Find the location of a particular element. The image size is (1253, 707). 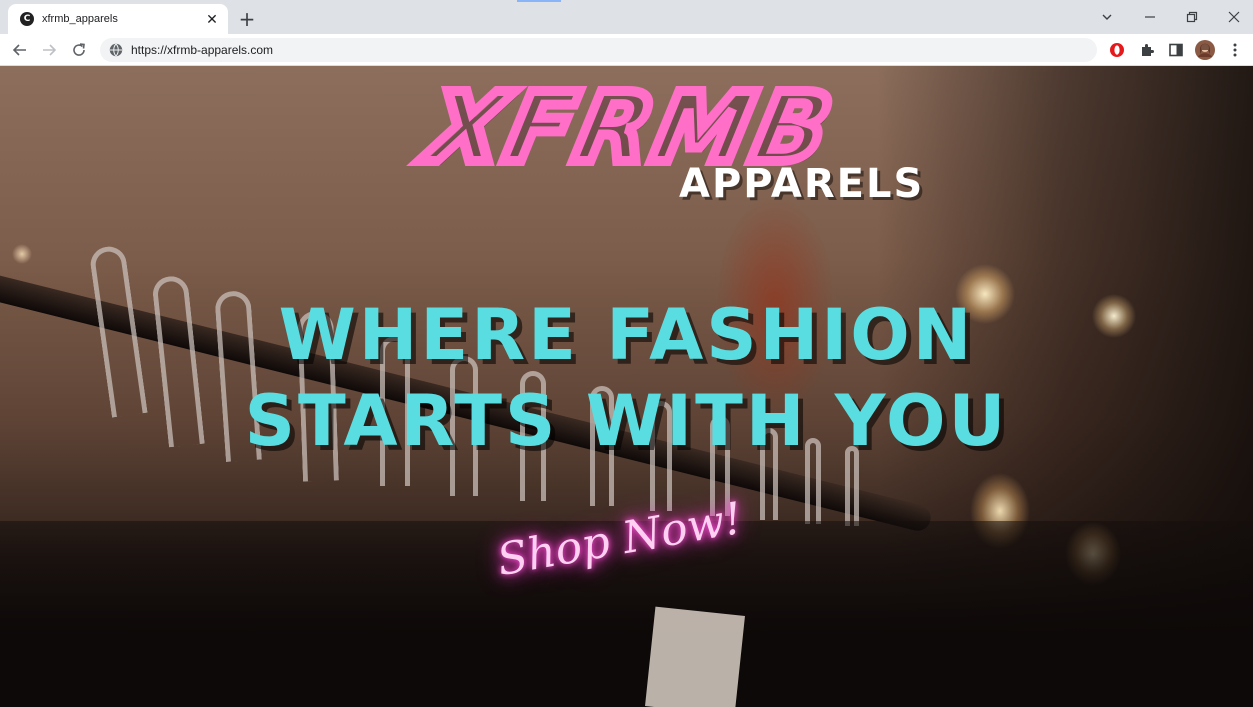

headline-line-1: WHERE FASHION is located at coordinates (626, 335).